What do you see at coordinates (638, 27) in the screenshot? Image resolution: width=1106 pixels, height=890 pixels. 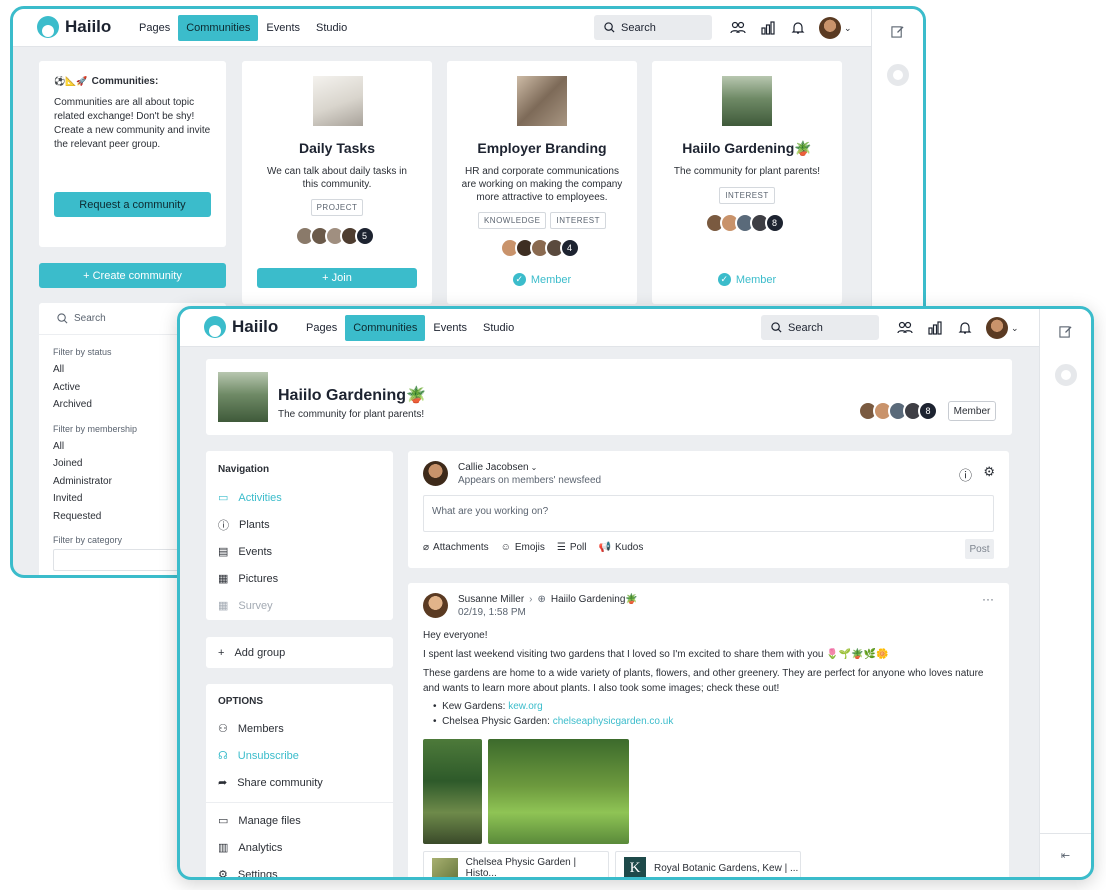 I see `search-label: Search` at bounding box center [638, 27].